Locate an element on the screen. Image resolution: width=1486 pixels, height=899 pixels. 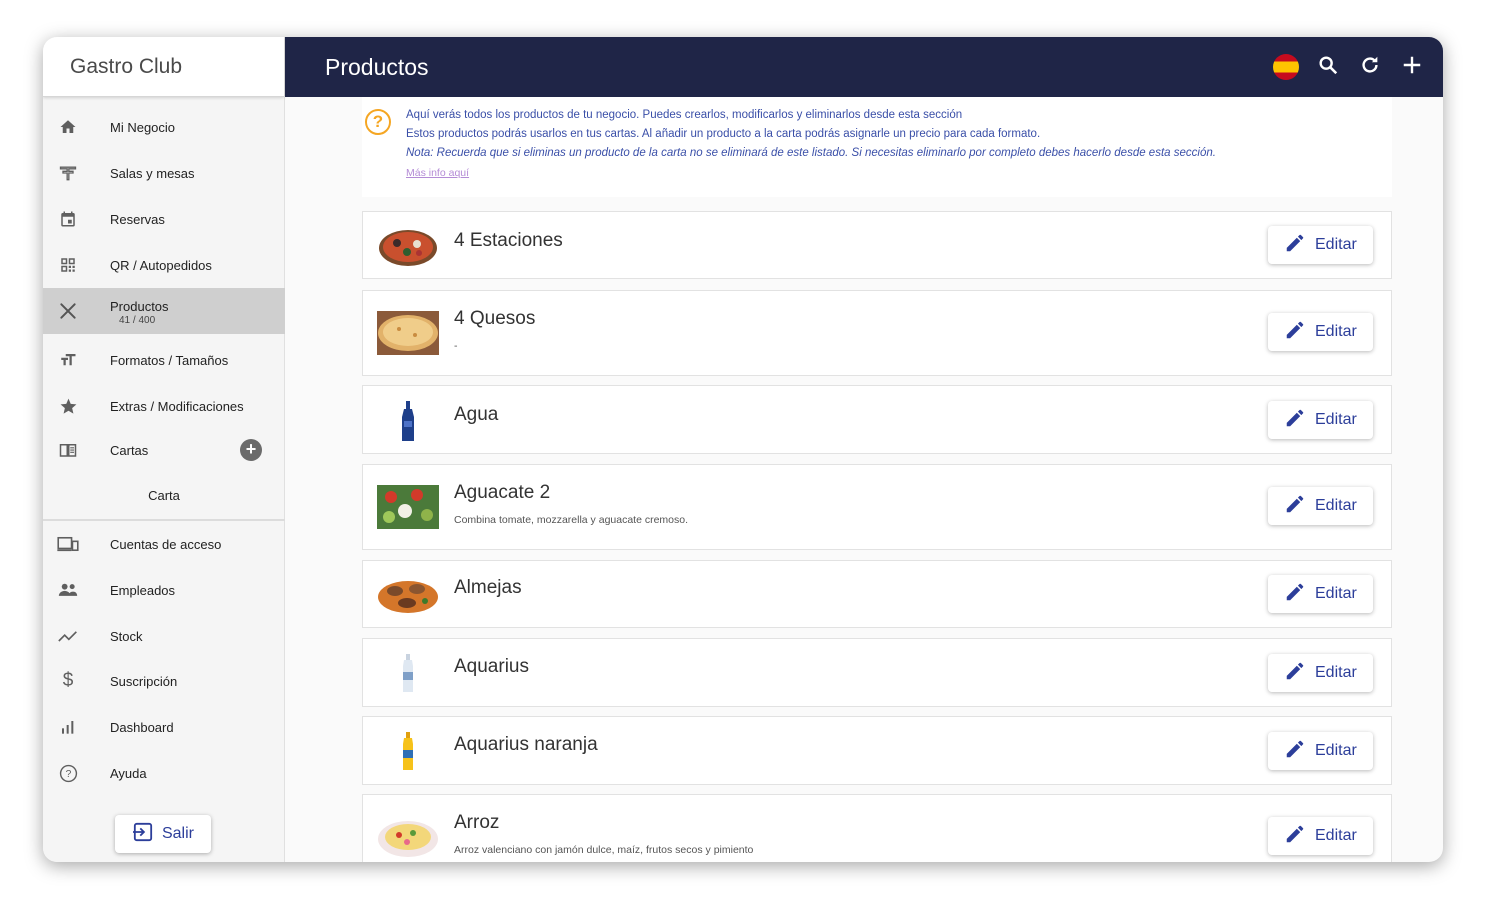
calendar-icon is located at coordinates (68, 219).